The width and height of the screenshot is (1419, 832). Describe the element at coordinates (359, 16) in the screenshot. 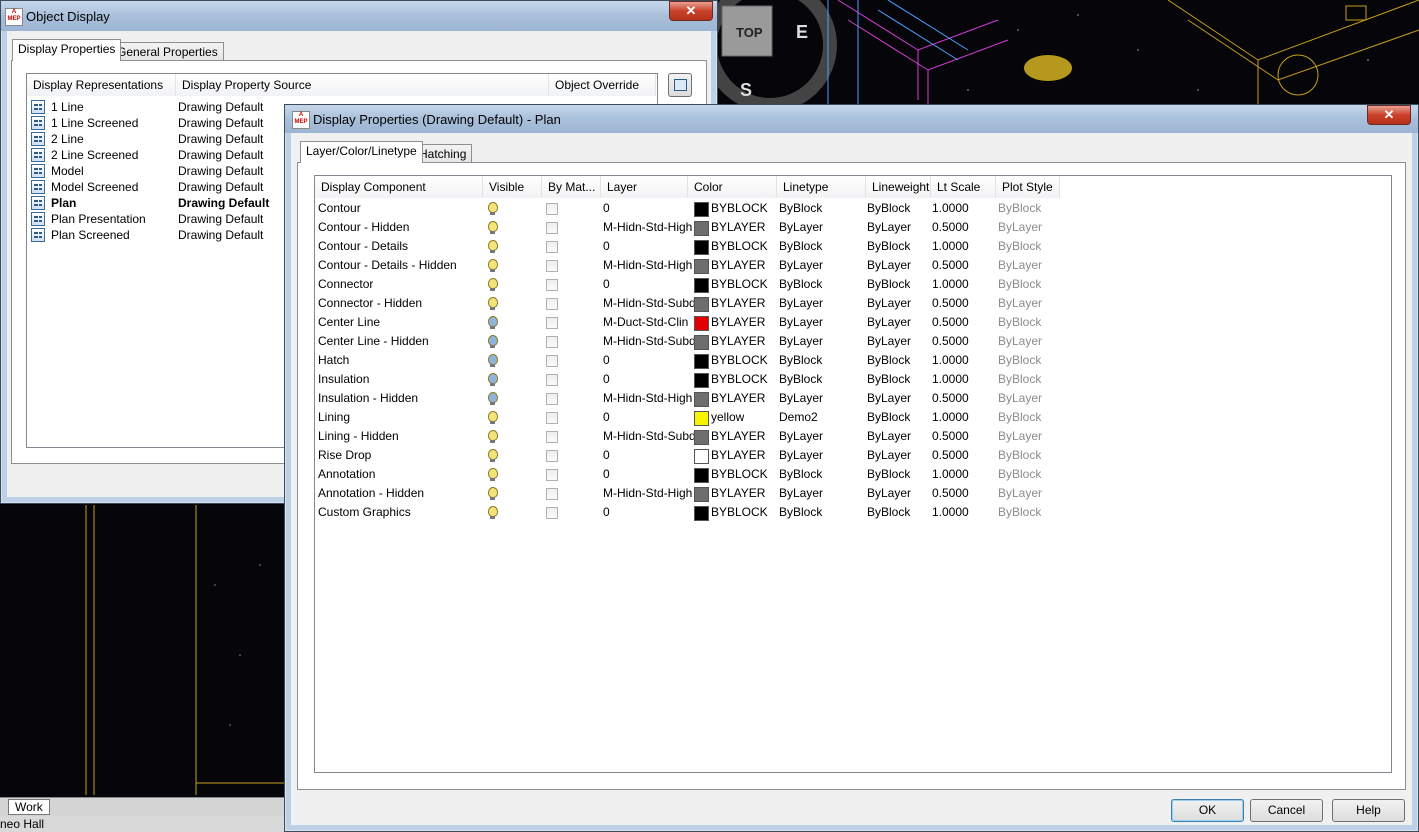

I see `object-display-titlebar: A MEP Object Display ✕` at that location.